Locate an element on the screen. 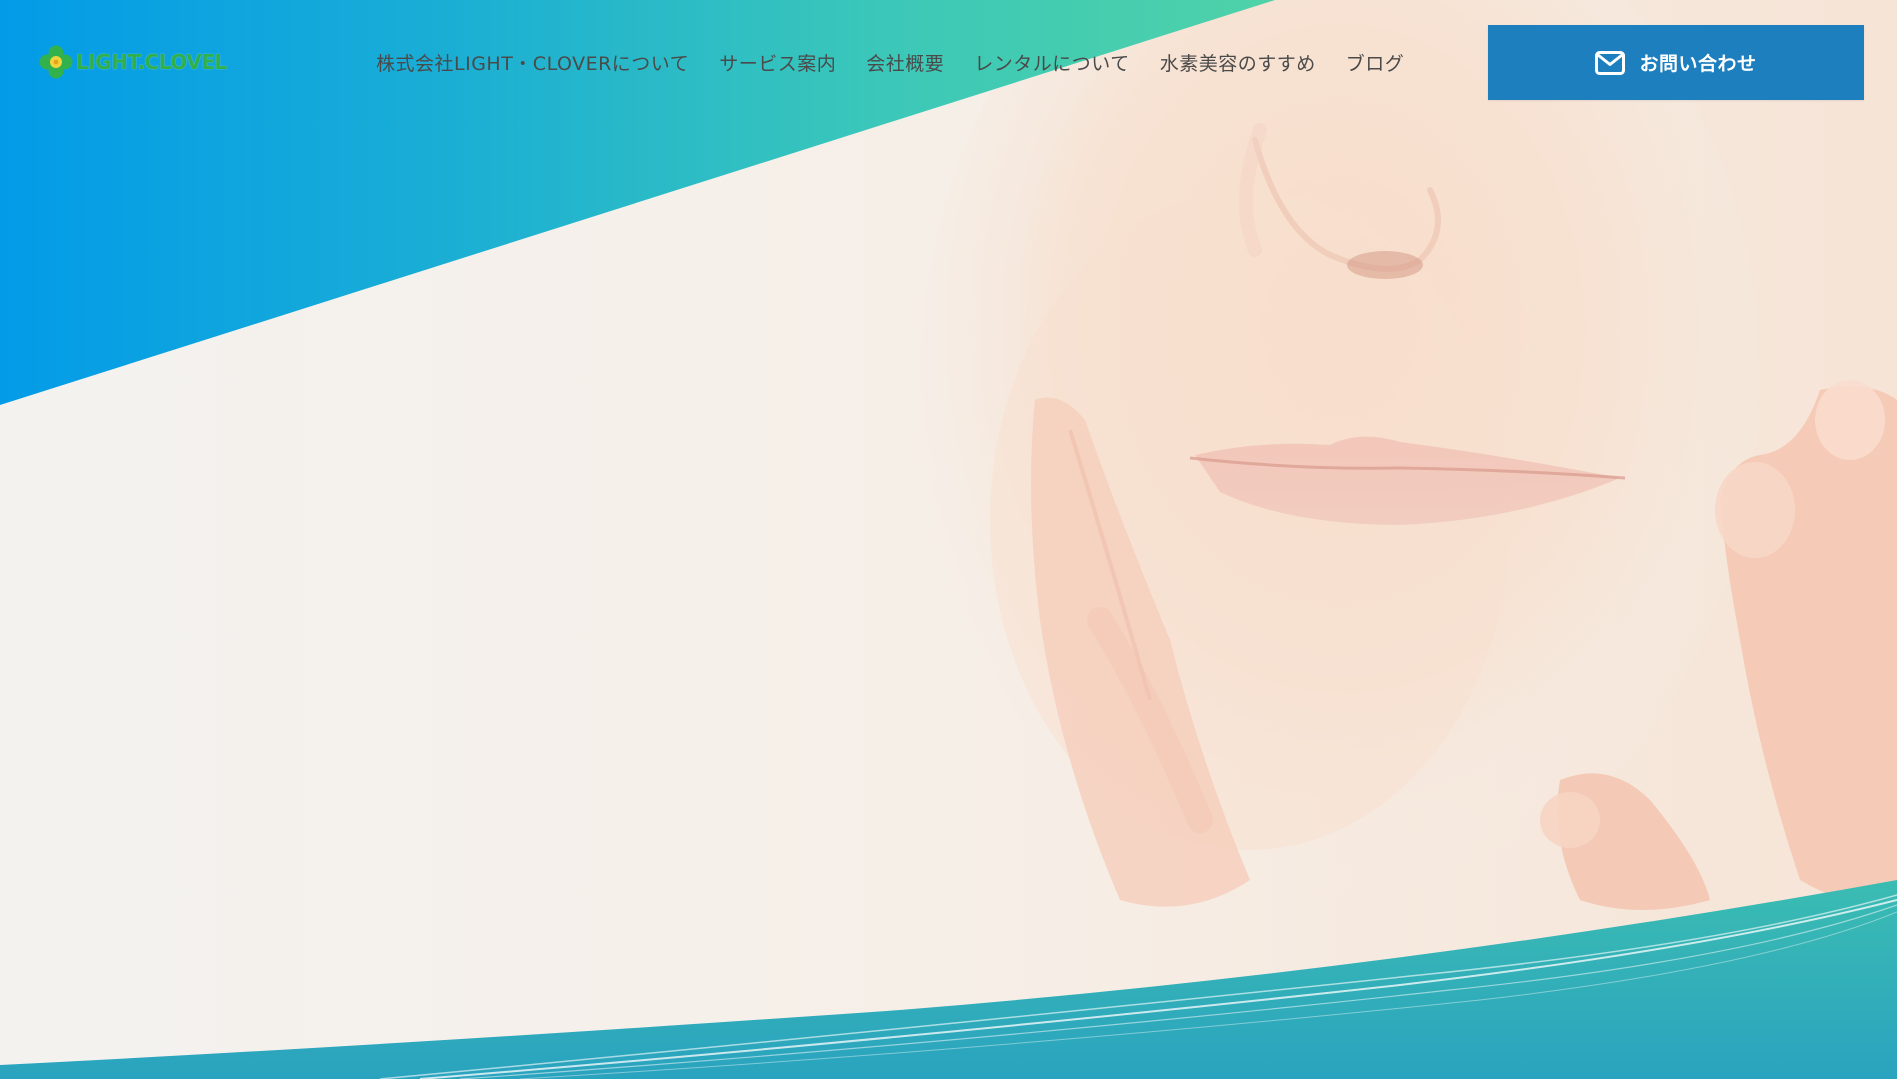  nav-item-about: 株式会社LIGHT・CLOVERについて is located at coordinates (532, 62).